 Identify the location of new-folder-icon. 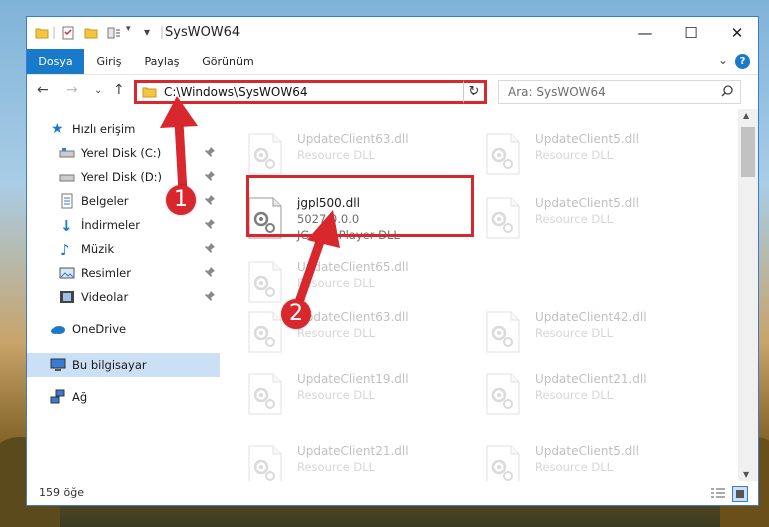
(91, 33).